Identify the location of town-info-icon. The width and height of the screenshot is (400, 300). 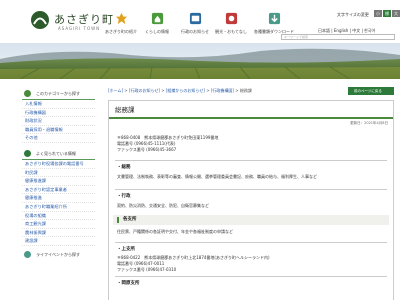
(121, 18).